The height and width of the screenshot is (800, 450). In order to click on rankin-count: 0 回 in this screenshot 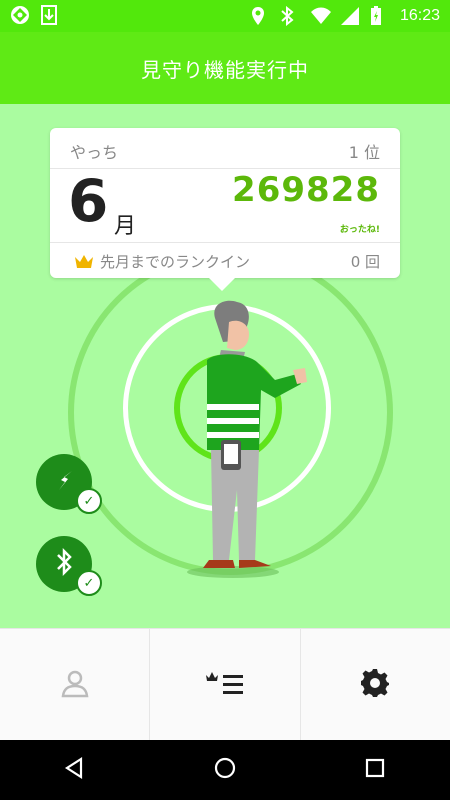, I will do `click(365, 262)`.